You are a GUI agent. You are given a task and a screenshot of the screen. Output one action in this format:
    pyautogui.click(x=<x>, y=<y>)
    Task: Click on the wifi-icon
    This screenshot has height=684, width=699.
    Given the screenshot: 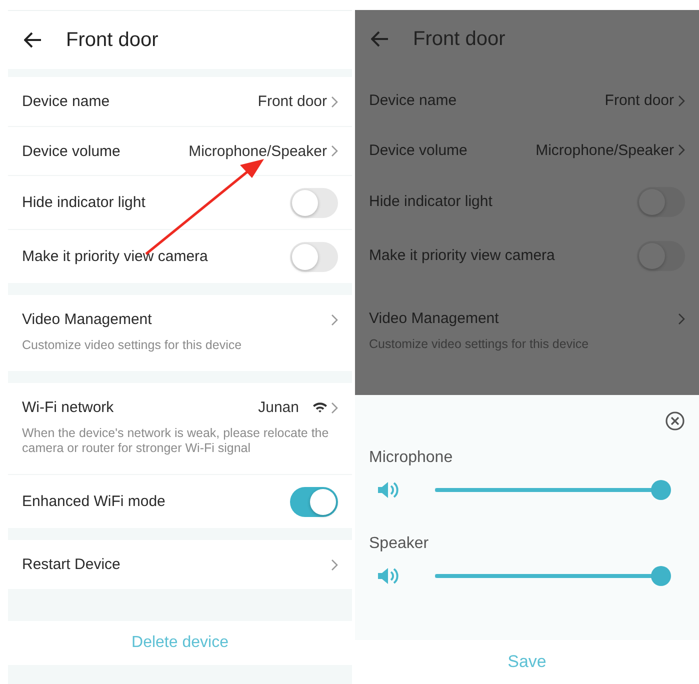 What is the action you would take?
    pyautogui.click(x=320, y=407)
    